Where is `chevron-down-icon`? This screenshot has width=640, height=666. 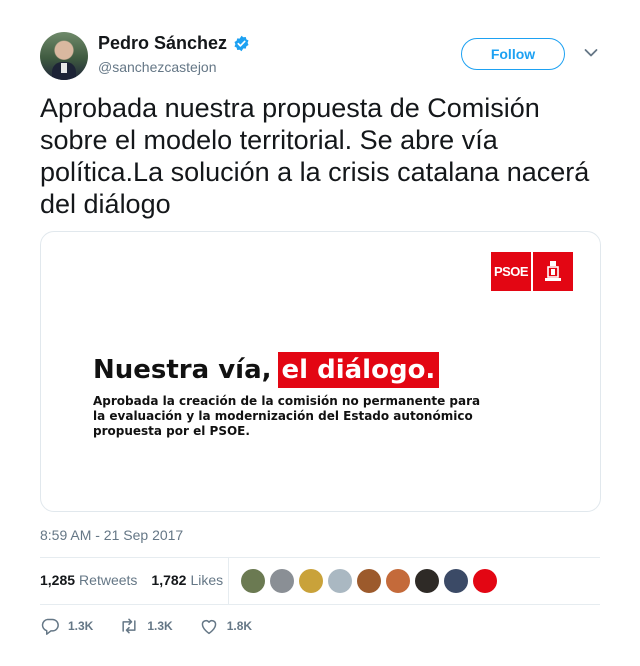
chevron-down-icon is located at coordinates (591, 53).